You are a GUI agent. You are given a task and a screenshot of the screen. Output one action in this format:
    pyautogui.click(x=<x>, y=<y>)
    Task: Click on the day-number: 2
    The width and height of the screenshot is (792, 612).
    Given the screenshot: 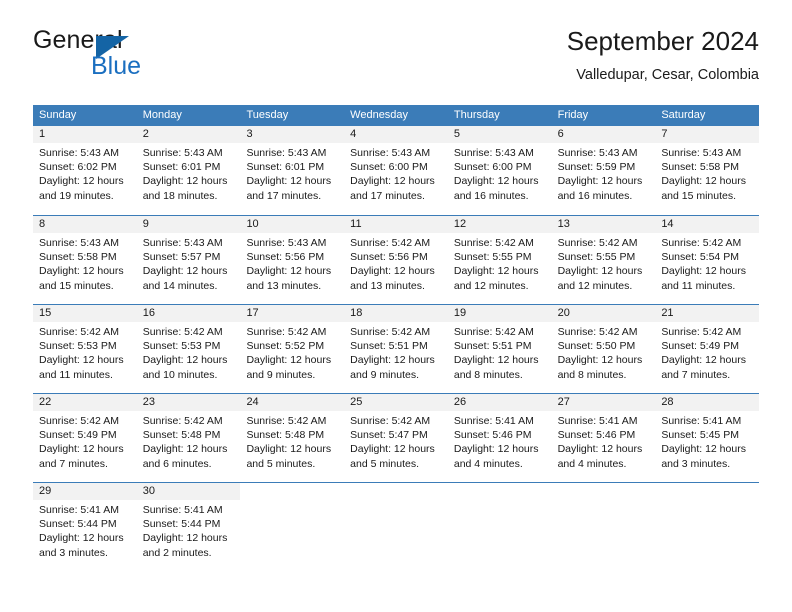 What is the action you would take?
    pyautogui.click(x=145, y=134)
    